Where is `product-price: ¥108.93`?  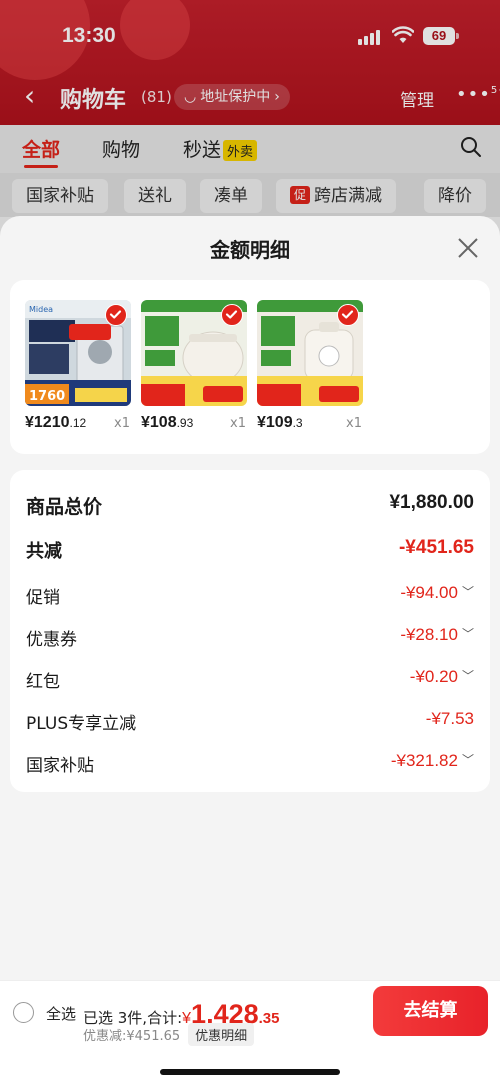 product-price: ¥108.93 is located at coordinates (167, 423).